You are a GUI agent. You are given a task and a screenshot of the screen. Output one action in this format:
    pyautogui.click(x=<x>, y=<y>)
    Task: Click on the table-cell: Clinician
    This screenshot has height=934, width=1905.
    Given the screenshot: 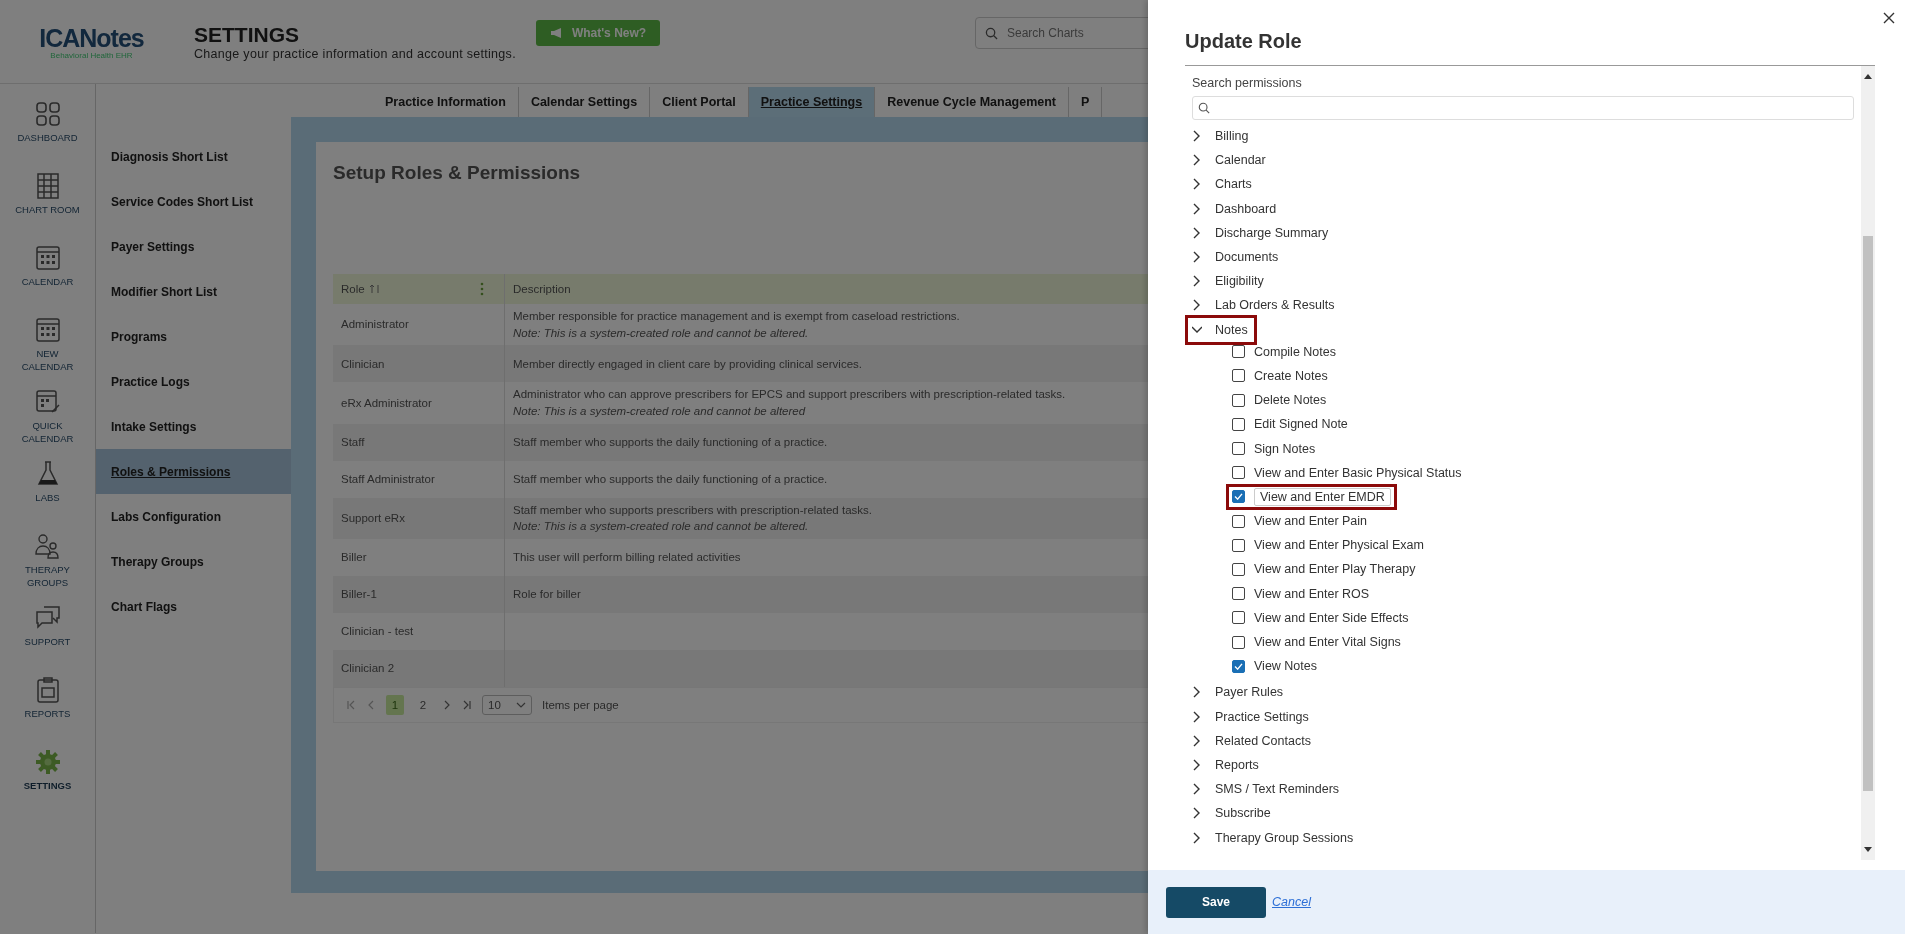 What is the action you would take?
    pyautogui.click(x=363, y=363)
    